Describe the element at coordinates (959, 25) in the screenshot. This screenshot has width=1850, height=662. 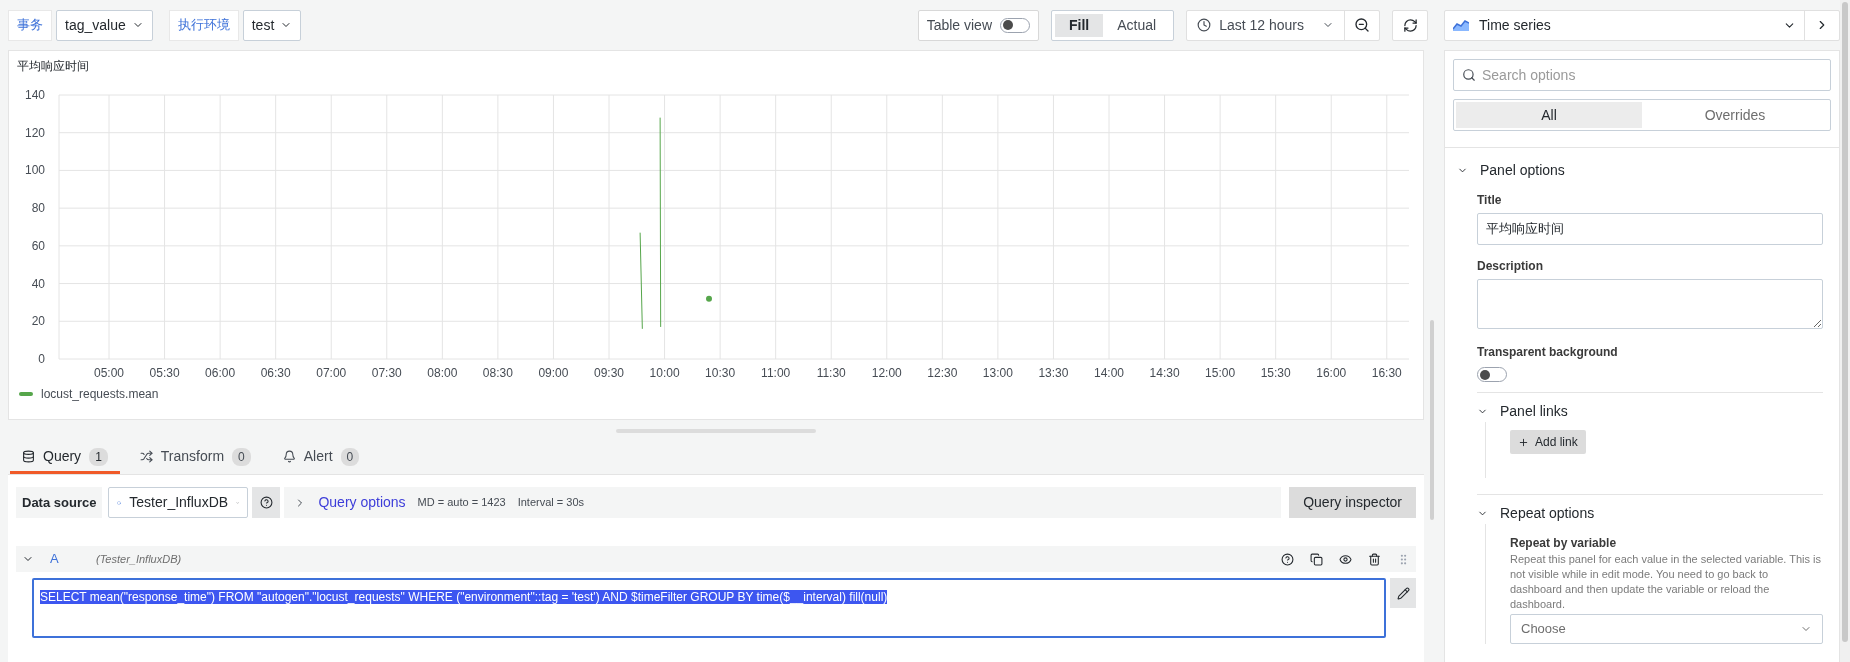
I see `toggle-label: Table view` at that location.